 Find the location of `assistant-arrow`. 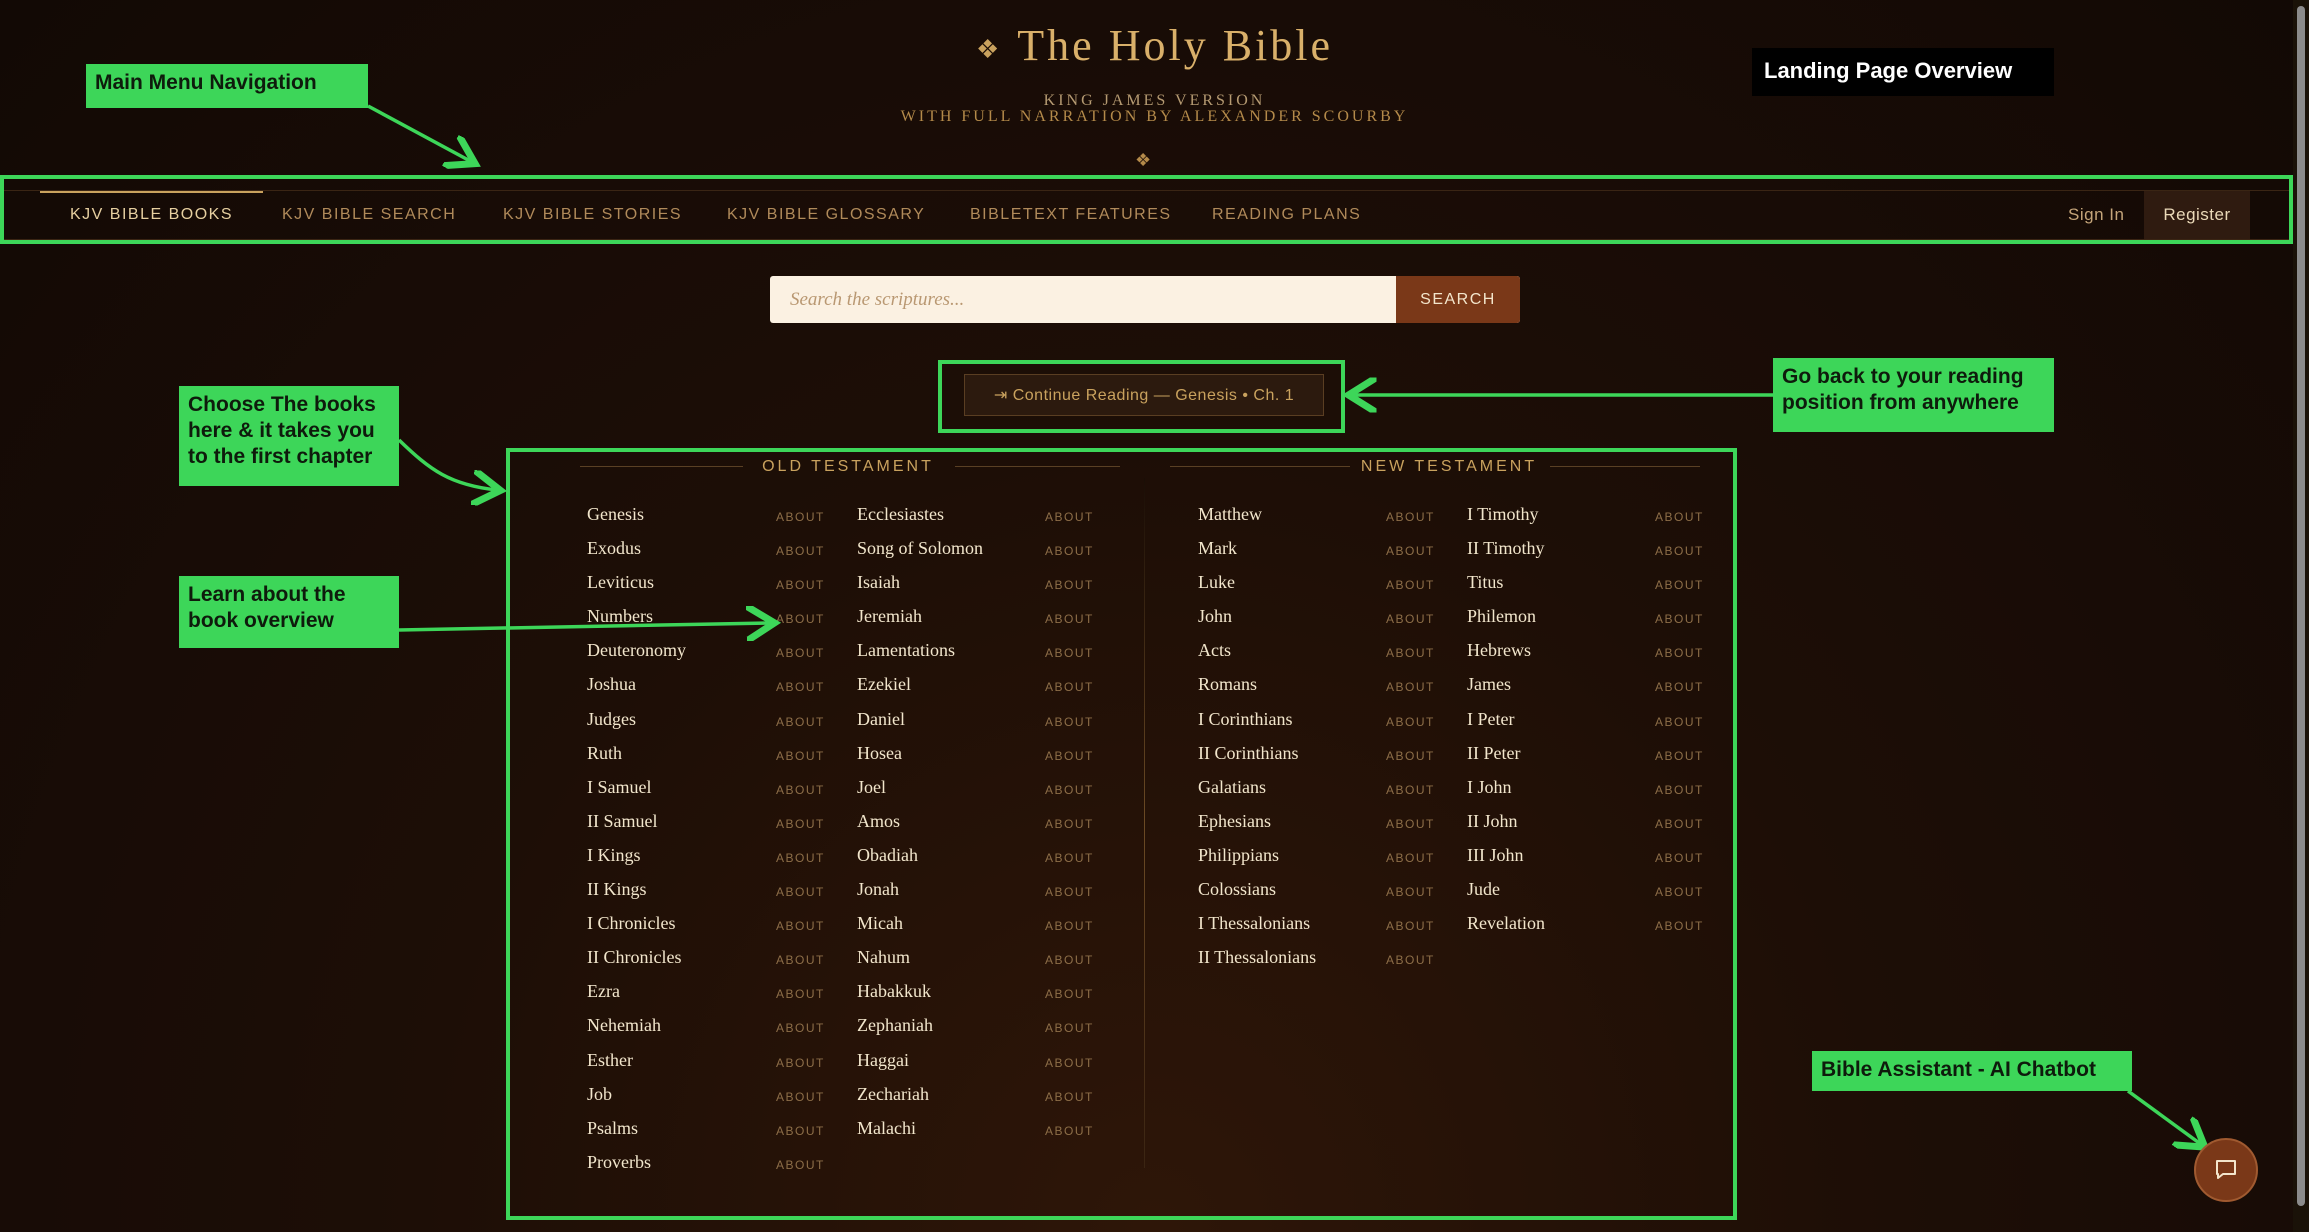

assistant-arrow is located at coordinates (2164, 1117).